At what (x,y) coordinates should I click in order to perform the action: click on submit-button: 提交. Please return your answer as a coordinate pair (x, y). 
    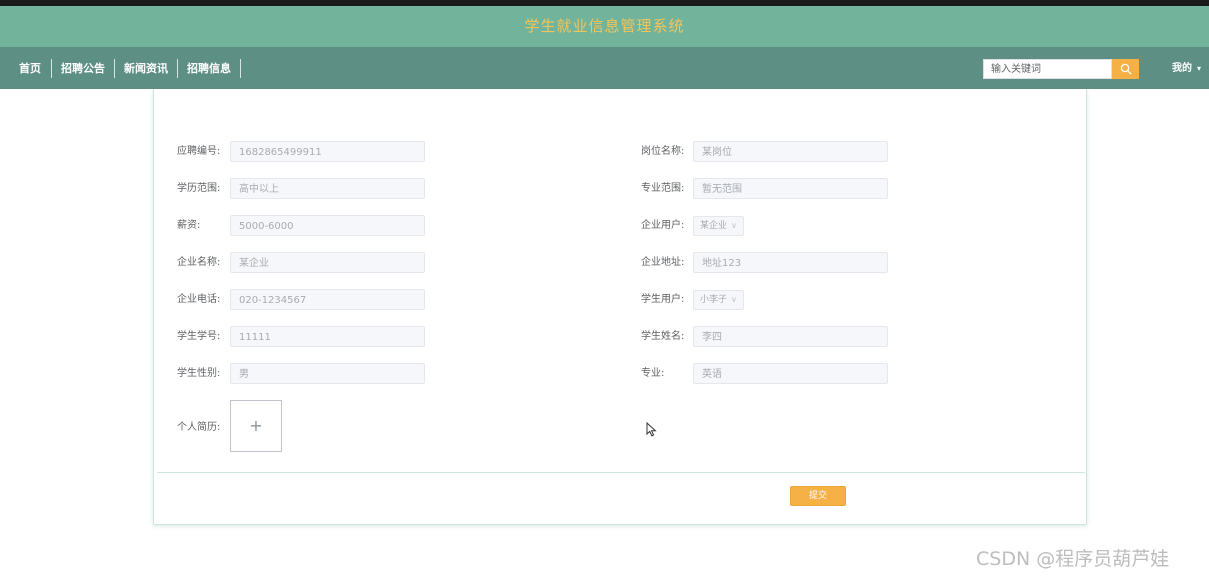
    Looking at the image, I should click on (818, 496).